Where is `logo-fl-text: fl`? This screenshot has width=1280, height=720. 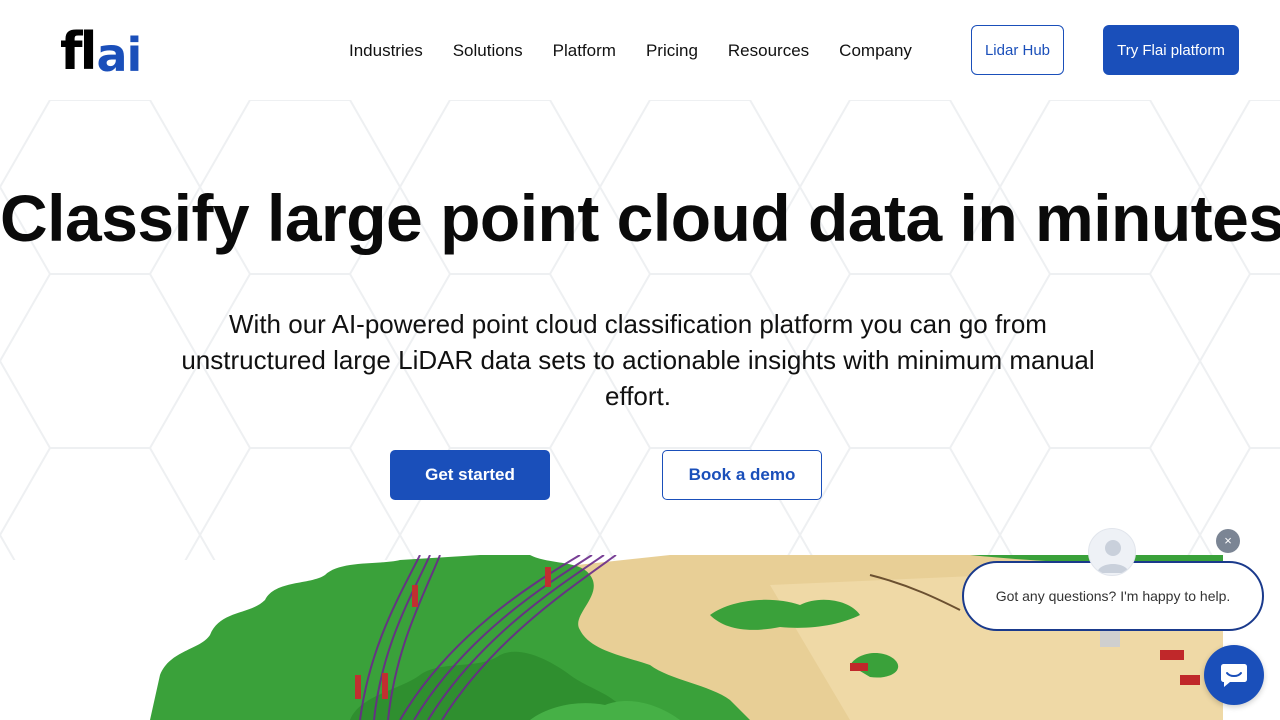
logo-fl-text: fl is located at coordinates (78, 52).